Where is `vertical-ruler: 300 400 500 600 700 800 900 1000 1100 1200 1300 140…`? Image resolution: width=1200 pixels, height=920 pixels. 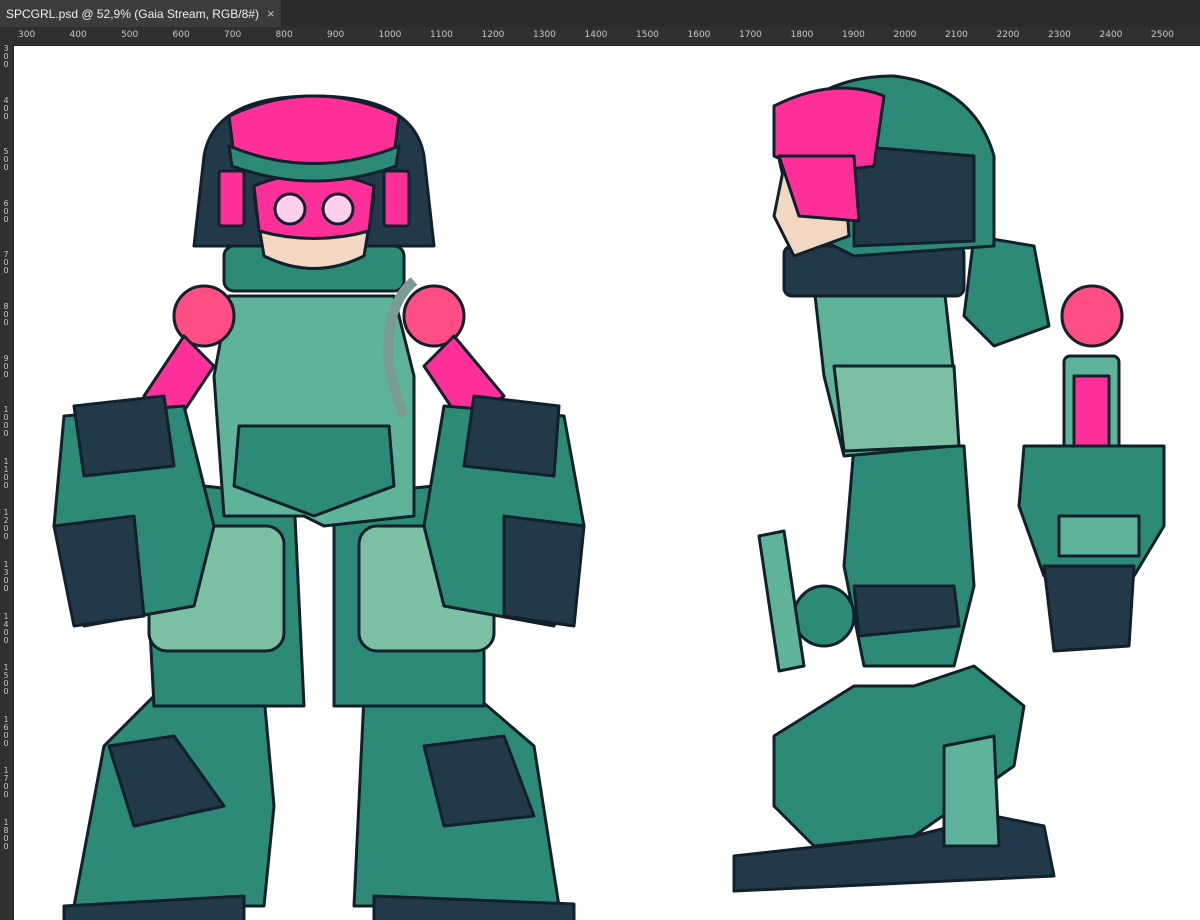 vertical-ruler: 300 400 500 600 700 800 900 1000 1100 1200 1300 140… is located at coordinates (7, 482).